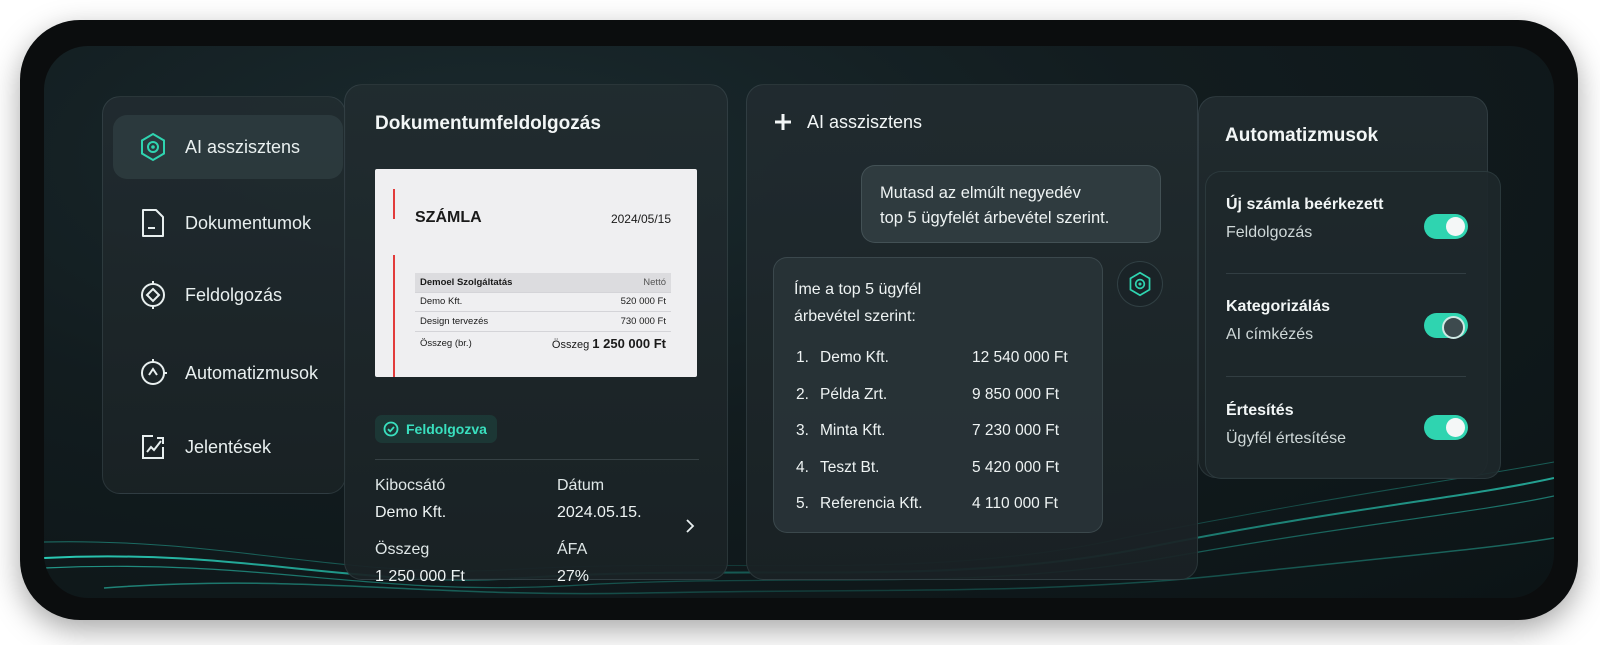 The image size is (1600, 645). What do you see at coordinates (573, 576) in the screenshot?
I see `vat-value: 27%` at bounding box center [573, 576].